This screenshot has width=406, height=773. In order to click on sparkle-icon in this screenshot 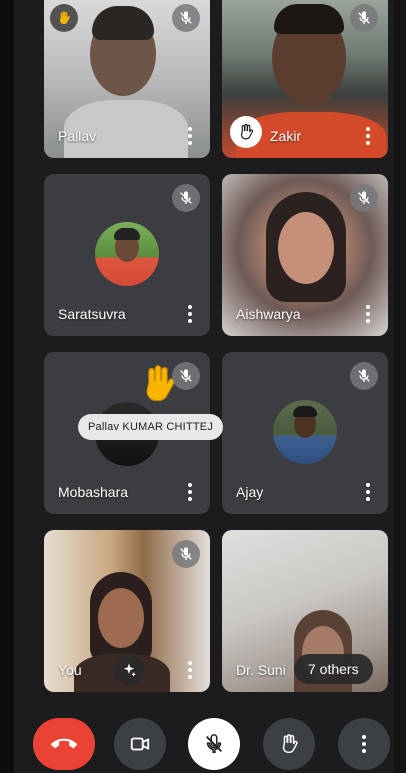, I will do `click(129, 670)`.